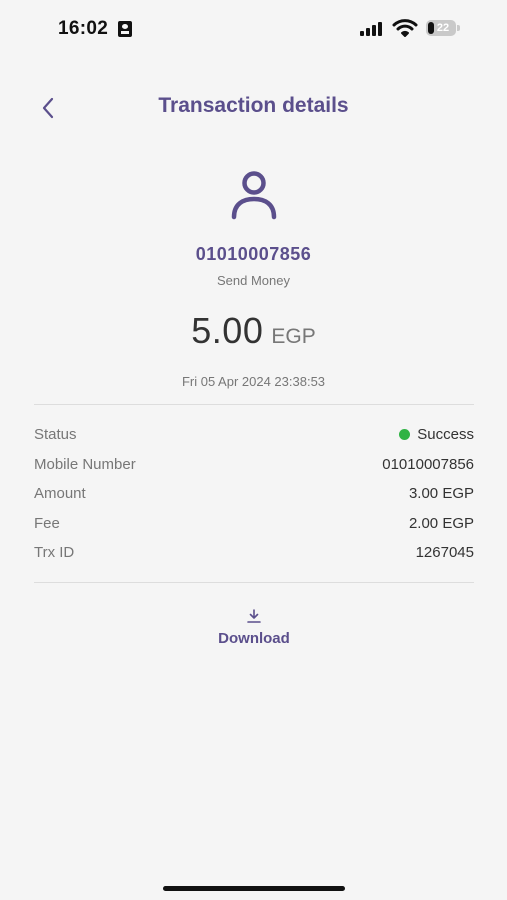 The height and width of the screenshot is (900, 507). What do you see at coordinates (254, 553) in the screenshot?
I see `detail-row-trx-id: Trx ID 1267045` at bounding box center [254, 553].